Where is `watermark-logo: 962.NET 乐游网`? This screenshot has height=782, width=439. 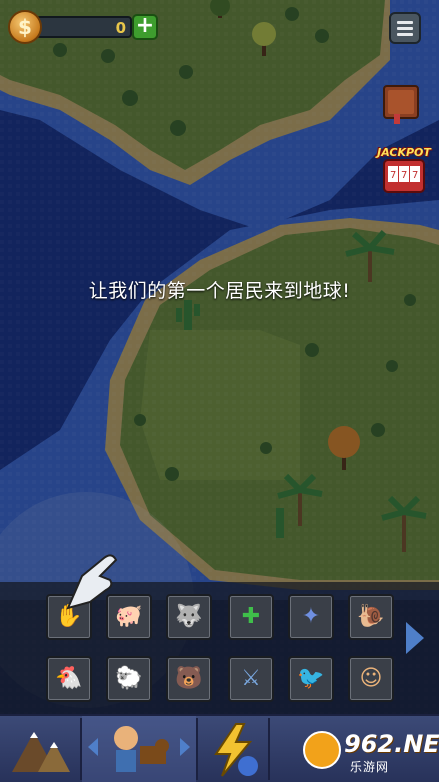
watermark-logo: 962.NET 乐游网 is located at coordinates (369, 754).